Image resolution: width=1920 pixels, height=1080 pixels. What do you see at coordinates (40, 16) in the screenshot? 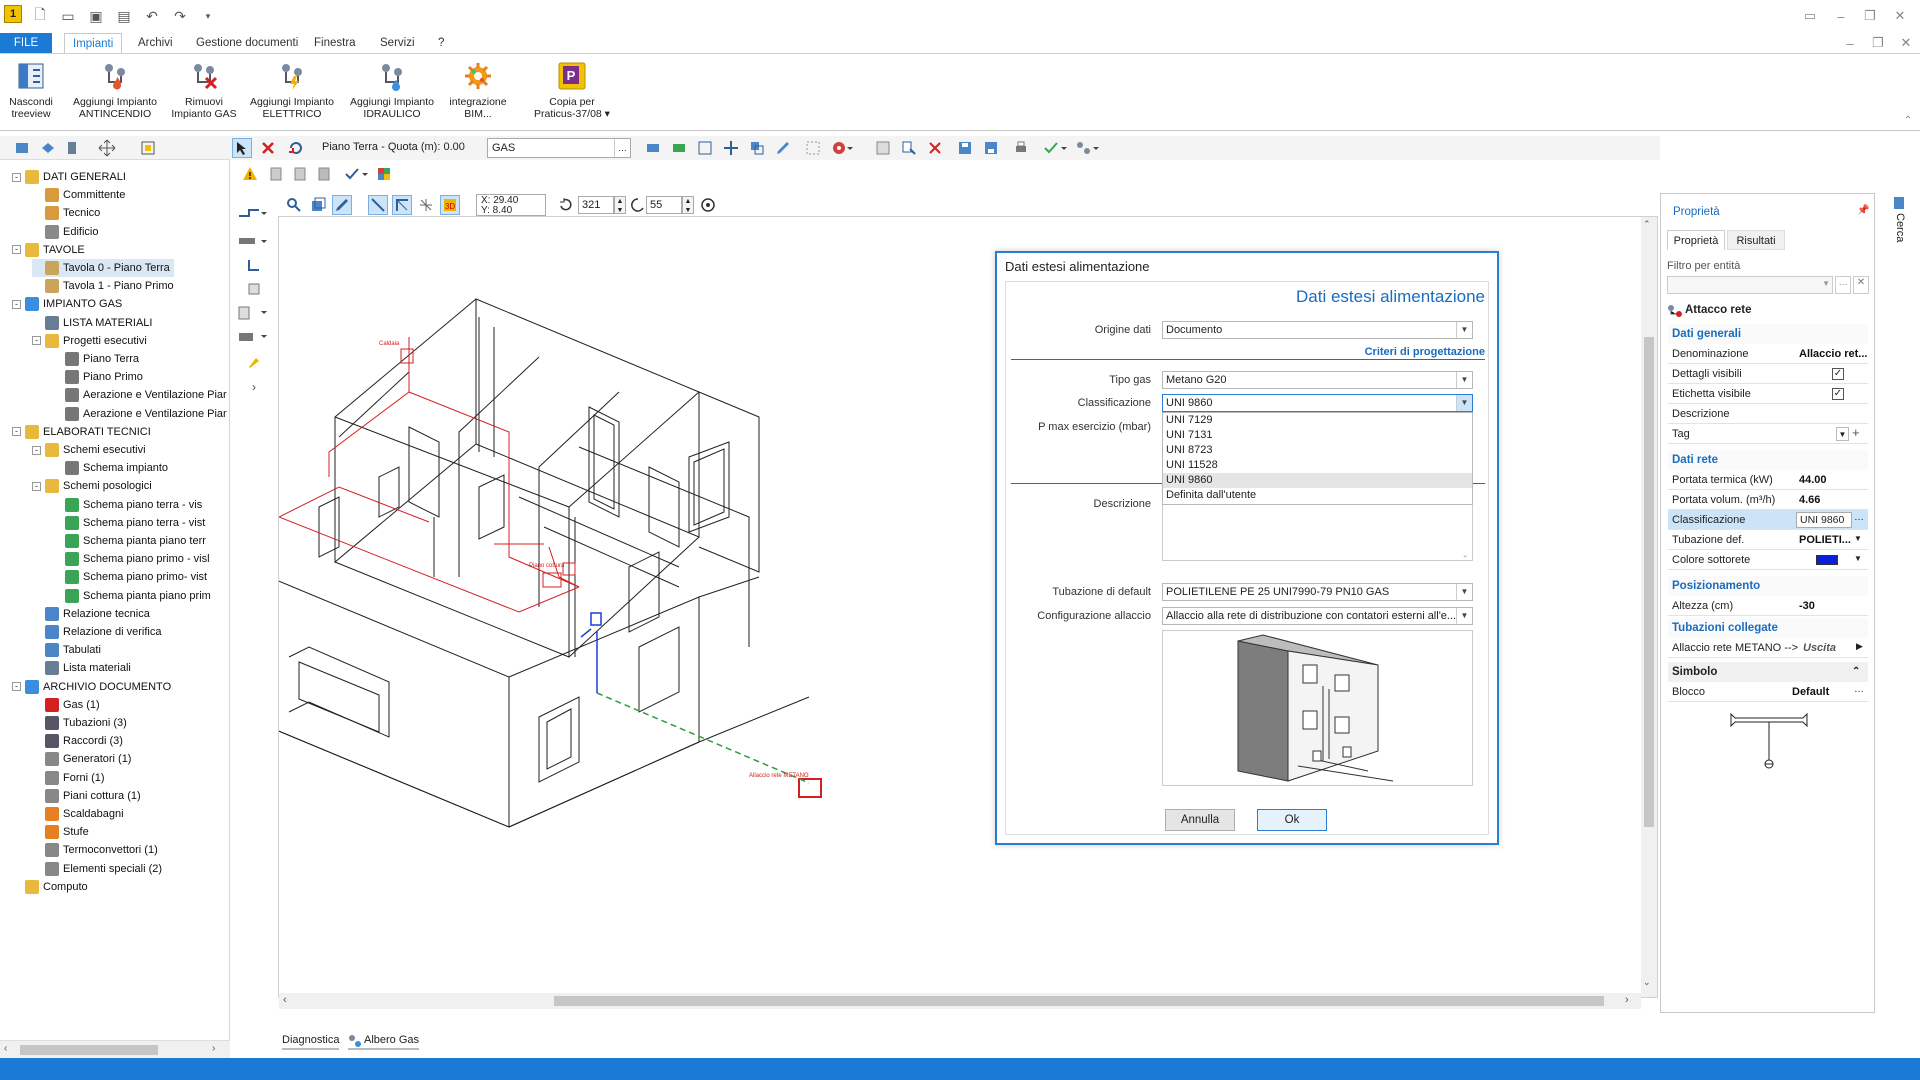
I see `new-file-icon: 🗋` at bounding box center [40, 16].